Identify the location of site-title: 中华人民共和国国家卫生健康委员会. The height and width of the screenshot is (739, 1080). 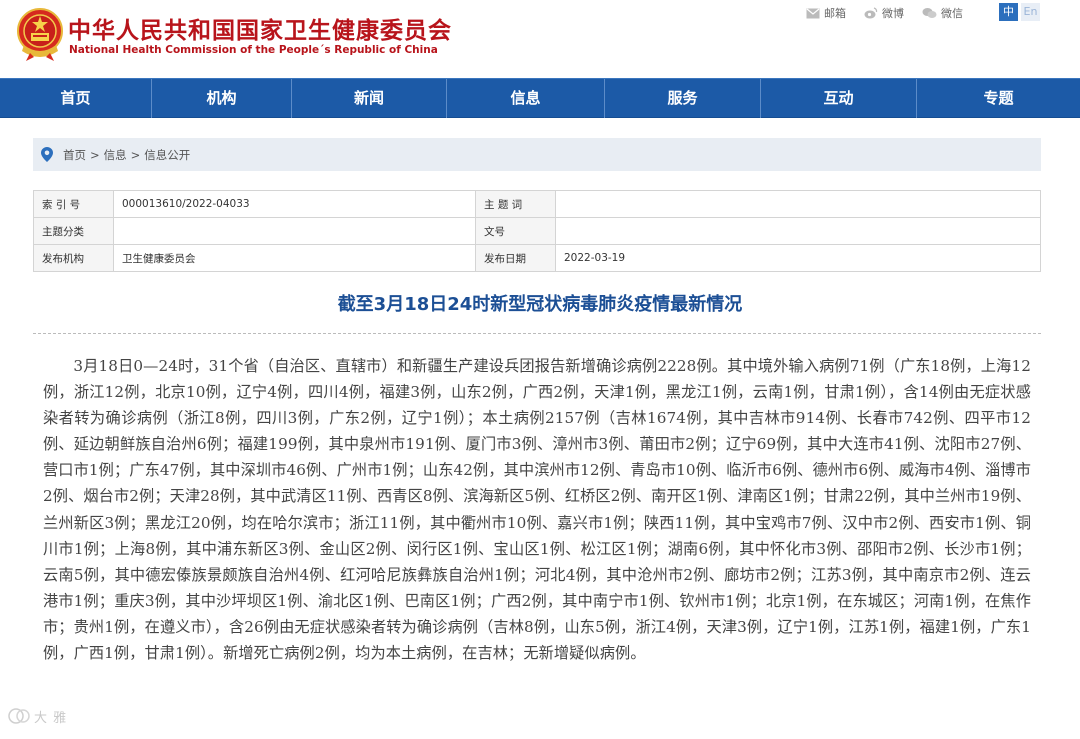
(260, 28).